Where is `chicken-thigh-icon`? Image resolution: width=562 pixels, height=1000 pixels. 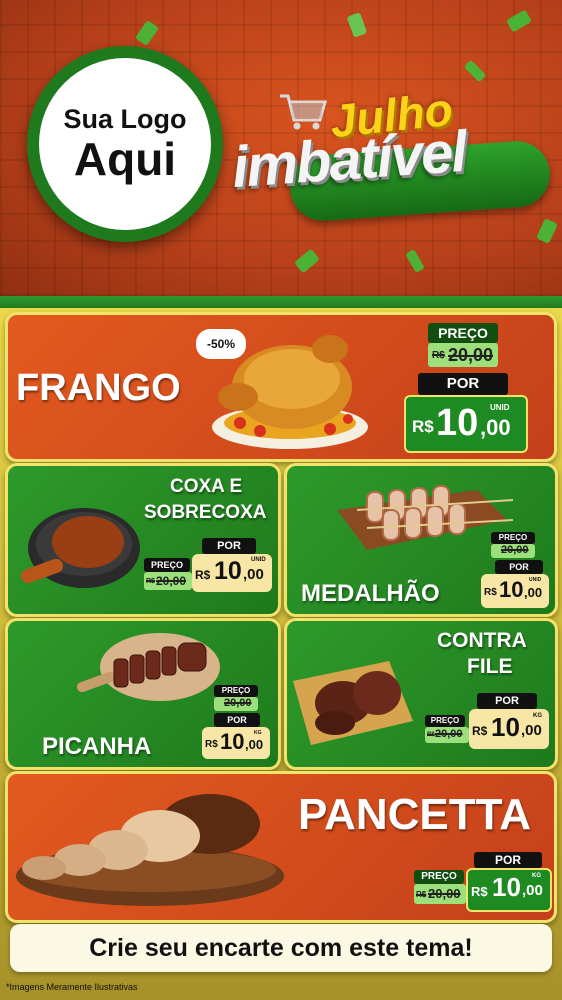
chicken-thigh-icon is located at coordinates (80, 548).